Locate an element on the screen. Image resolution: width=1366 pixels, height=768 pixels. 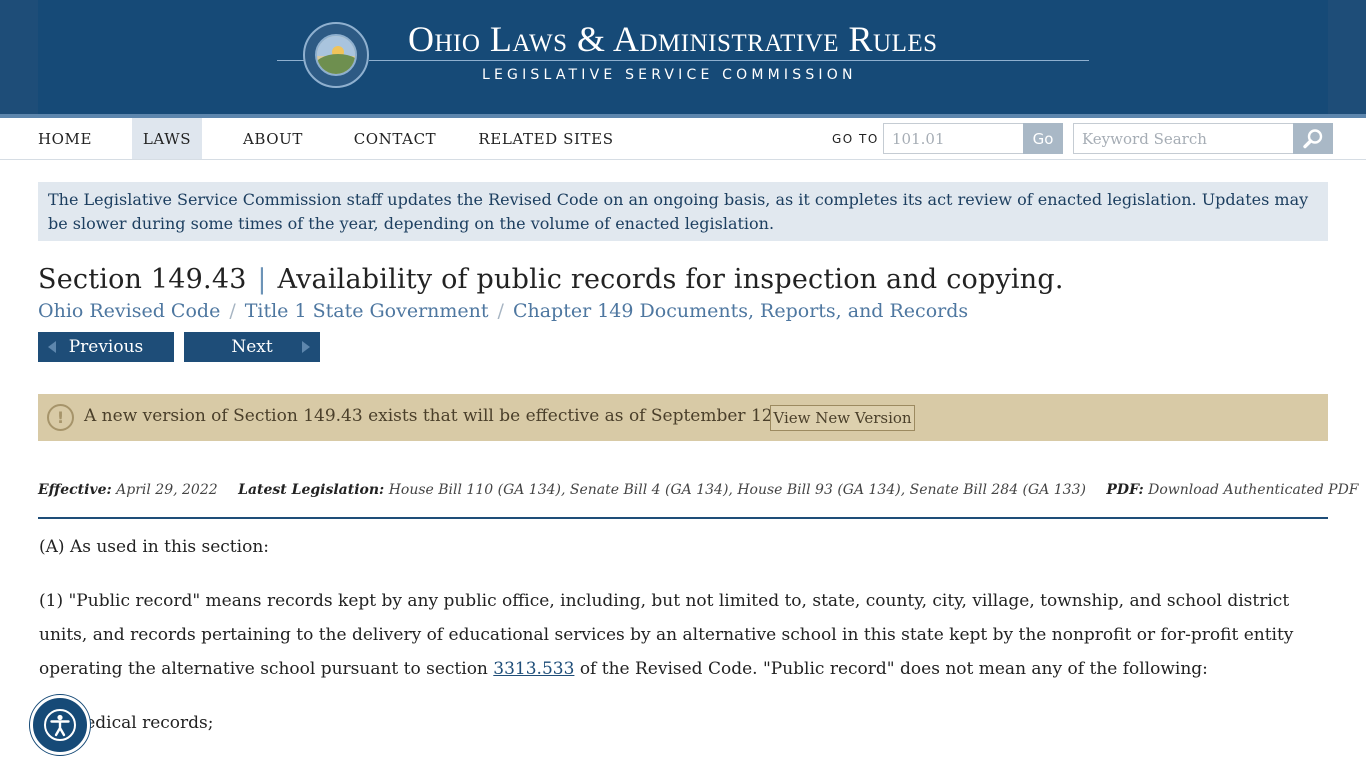
nav-contact: CONTACT is located at coordinates (395, 138).